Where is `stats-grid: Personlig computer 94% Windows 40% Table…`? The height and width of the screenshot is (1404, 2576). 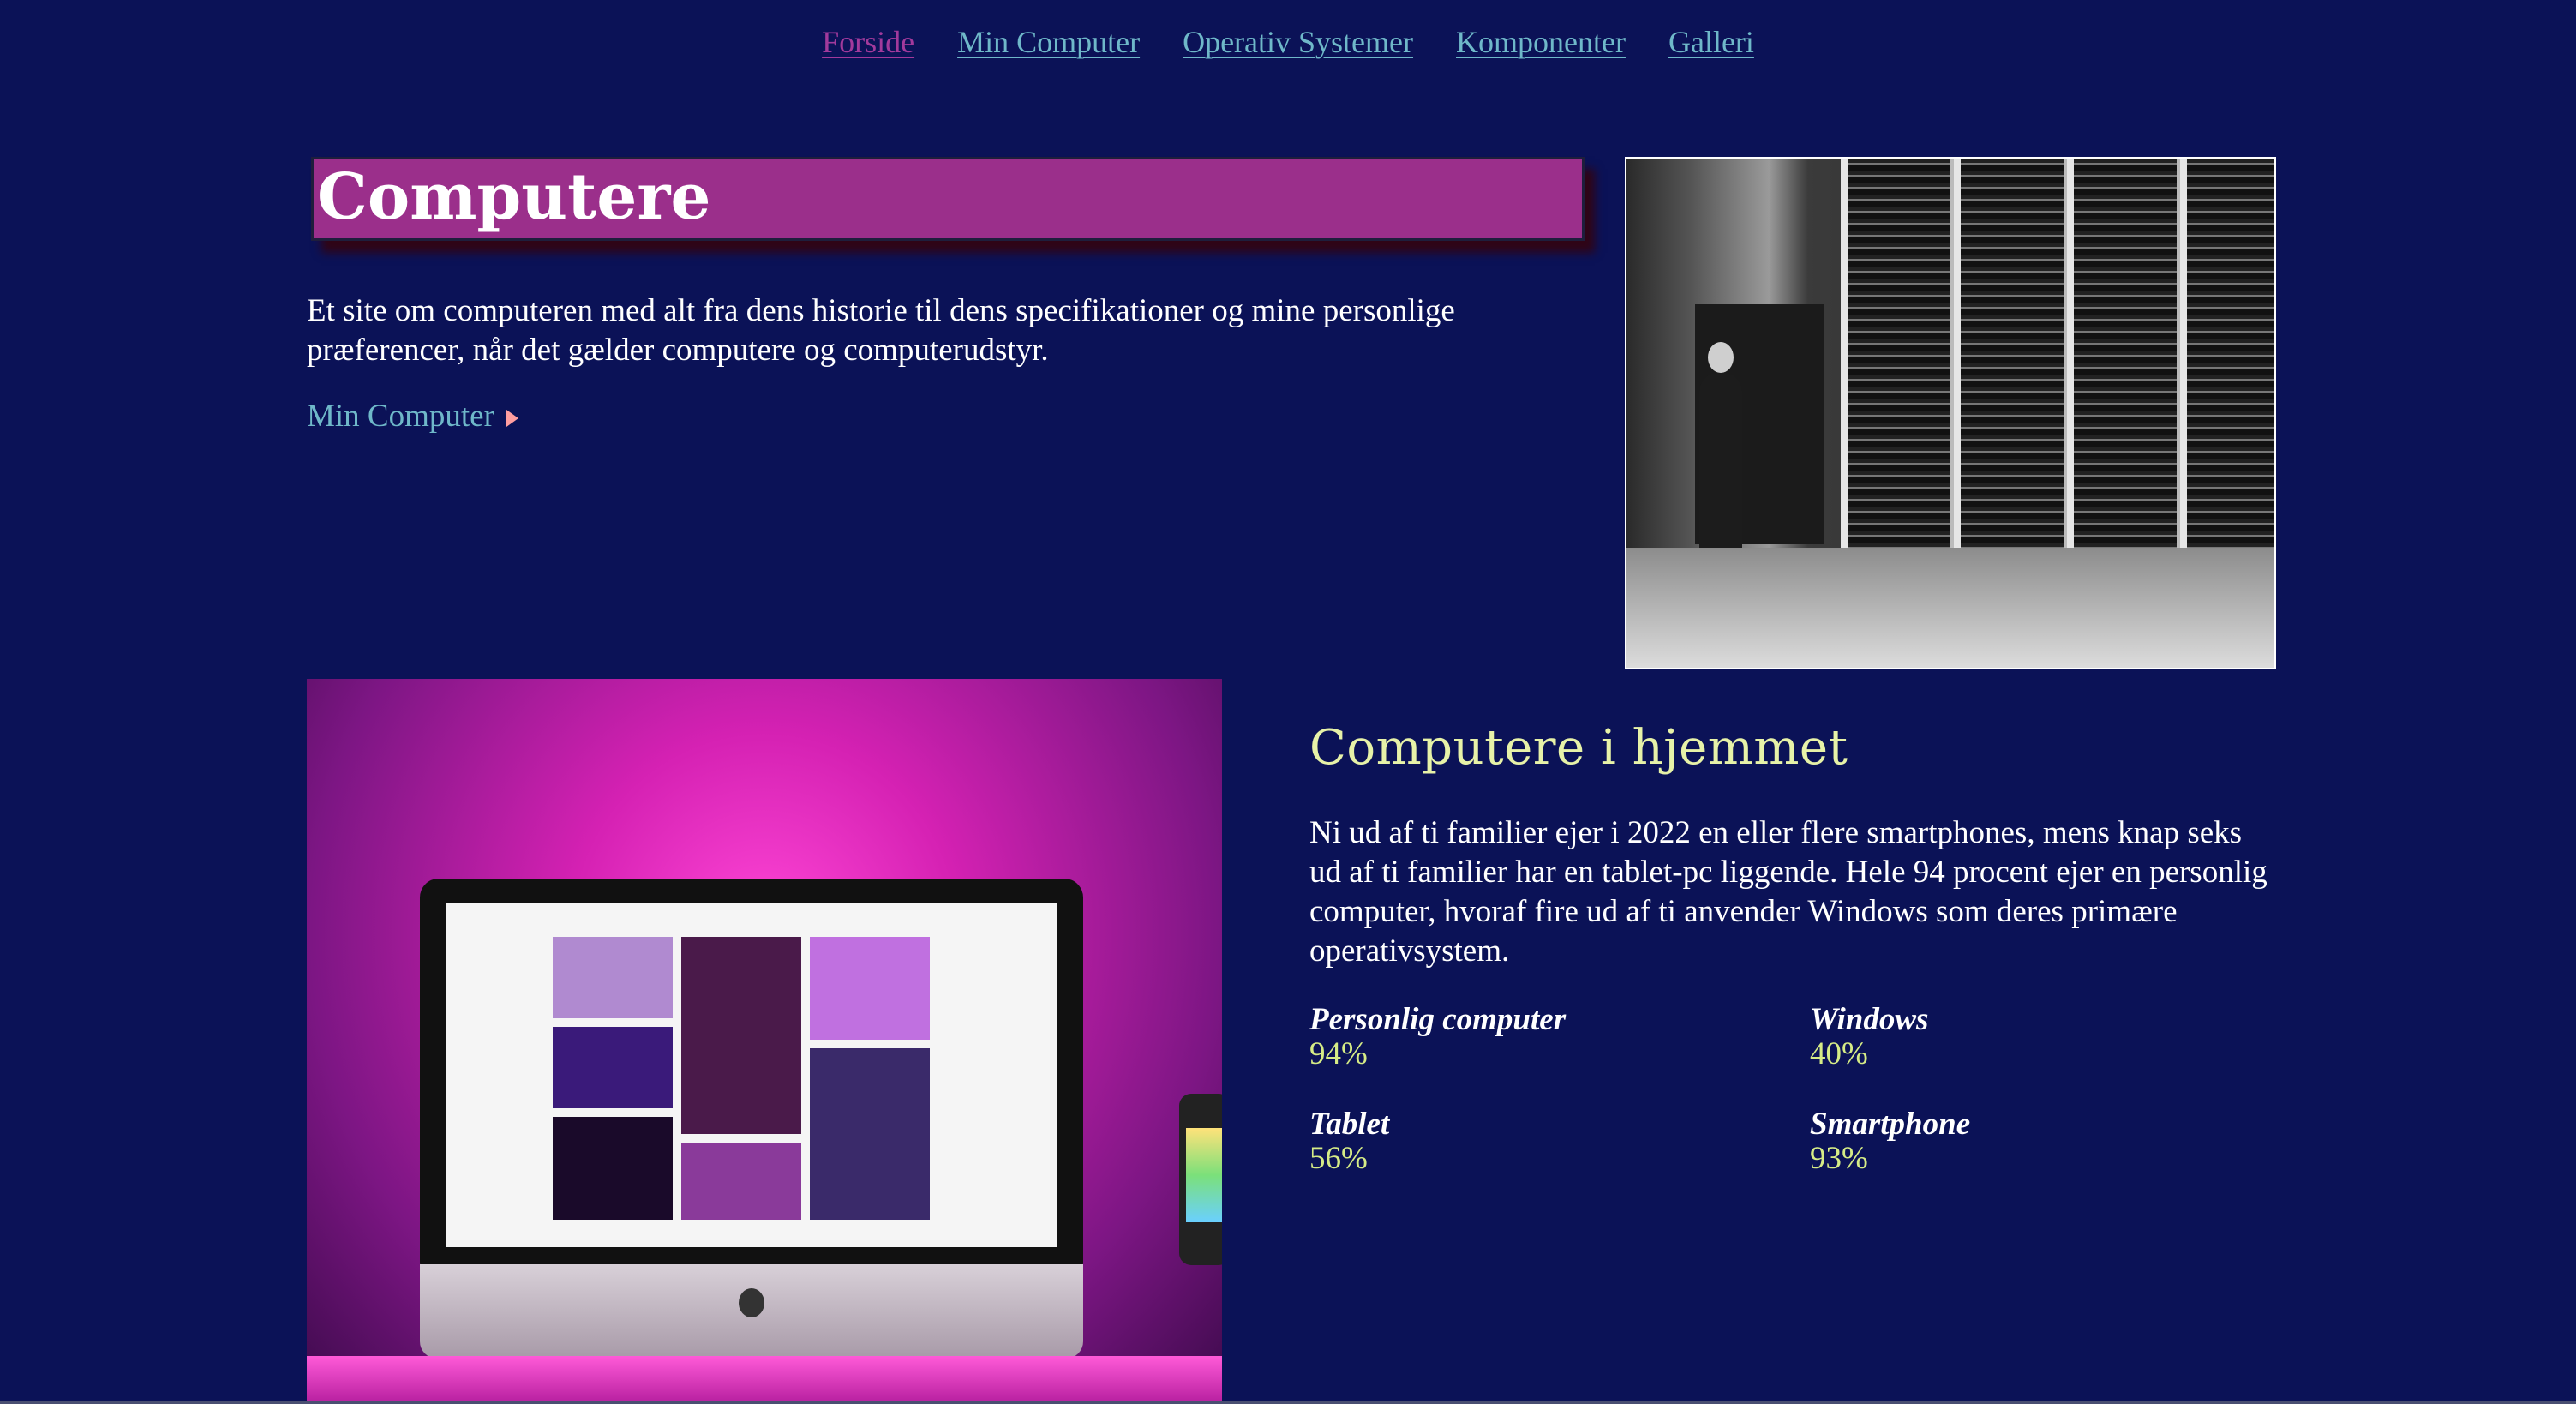
stats-grid: Personlig computer 94% Windows 40% Table… is located at coordinates (1806, 1089).